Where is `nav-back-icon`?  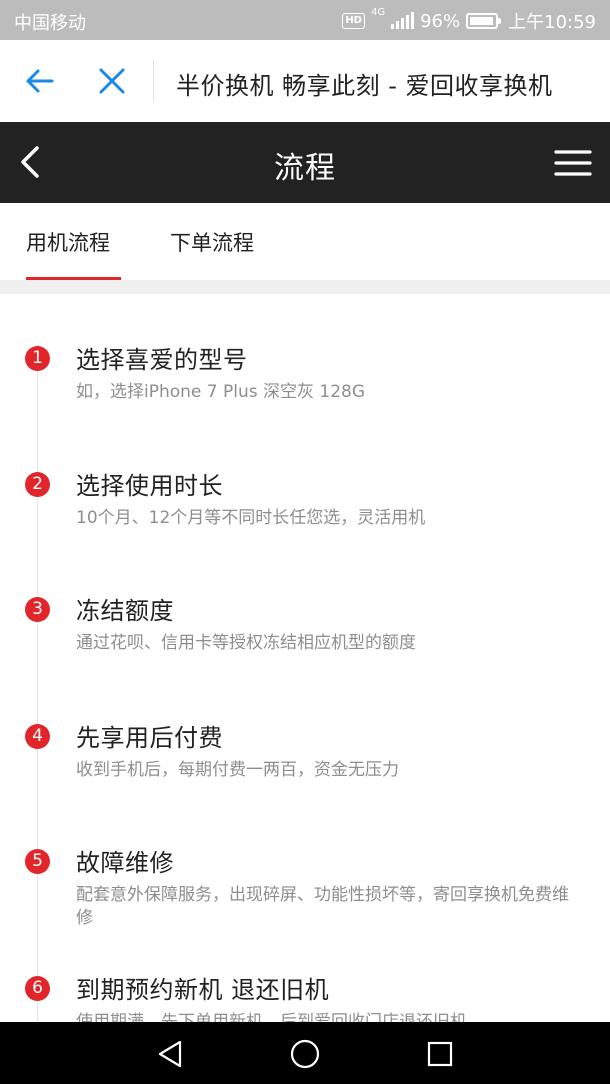 nav-back-icon is located at coordinates (170, 1054).